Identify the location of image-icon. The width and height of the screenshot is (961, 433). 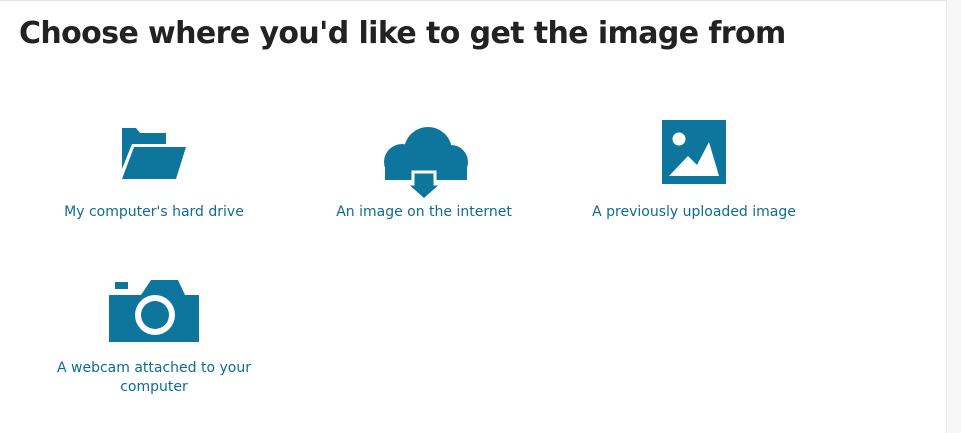
(694, 152).